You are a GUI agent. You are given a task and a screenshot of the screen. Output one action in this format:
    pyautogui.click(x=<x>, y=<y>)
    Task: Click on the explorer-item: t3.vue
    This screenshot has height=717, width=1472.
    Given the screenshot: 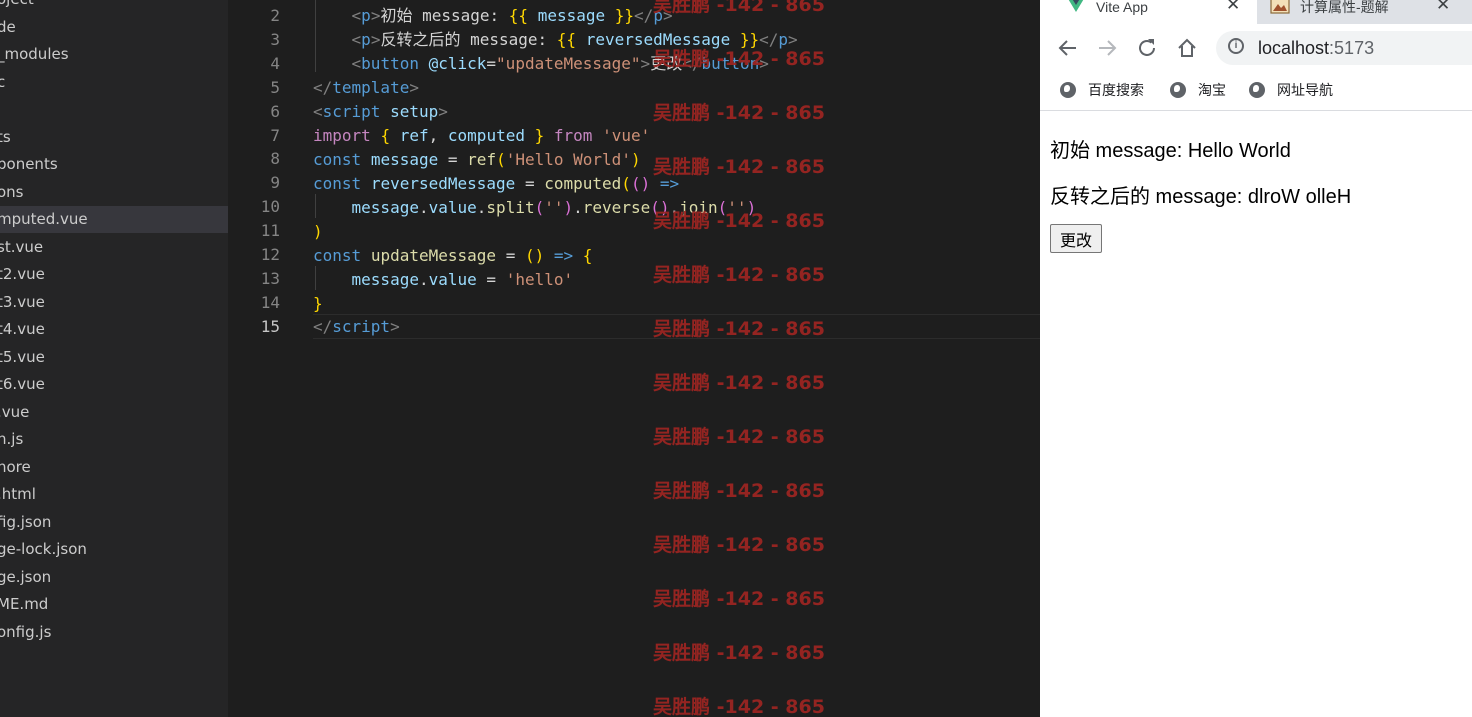 What is the action you would take?
    pyautogui.click(x=114, y=302)
    